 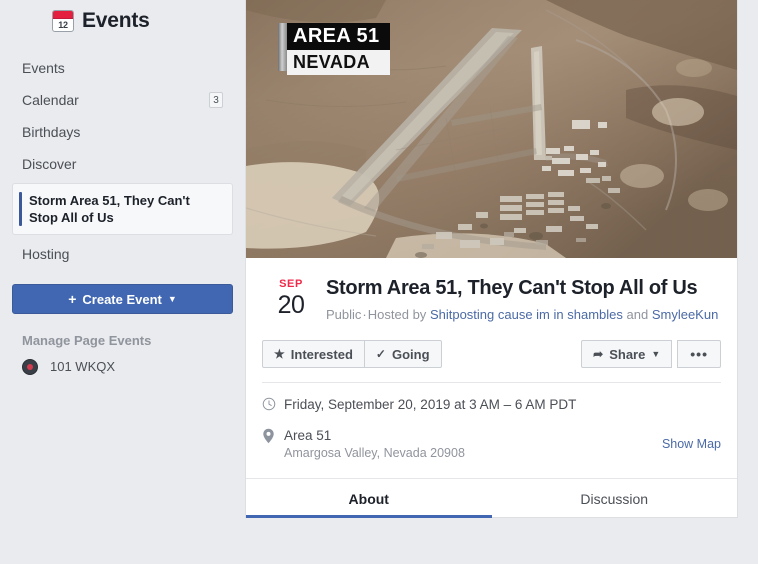 I want to click on tab-about: About, so click(x=369, y=498).